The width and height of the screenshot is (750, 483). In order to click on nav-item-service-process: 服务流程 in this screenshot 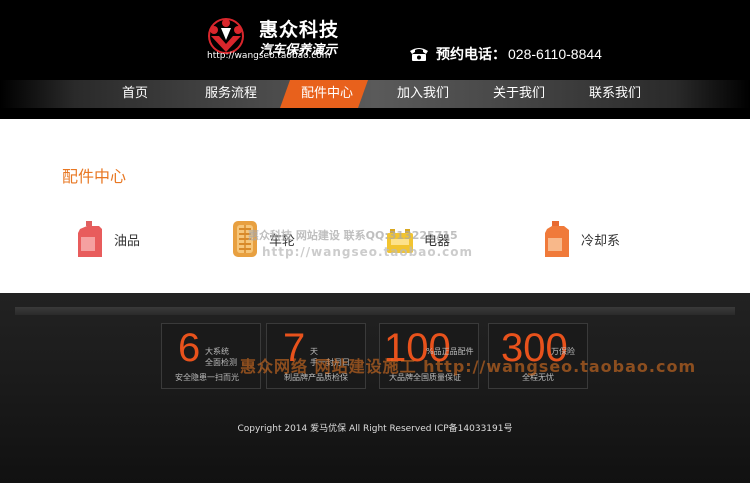, I will do `click(231, 94)`.